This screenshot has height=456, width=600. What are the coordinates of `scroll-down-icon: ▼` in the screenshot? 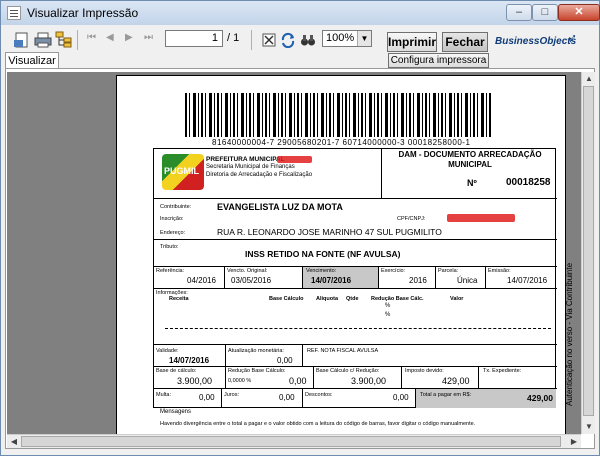 It's located at (589, 427).